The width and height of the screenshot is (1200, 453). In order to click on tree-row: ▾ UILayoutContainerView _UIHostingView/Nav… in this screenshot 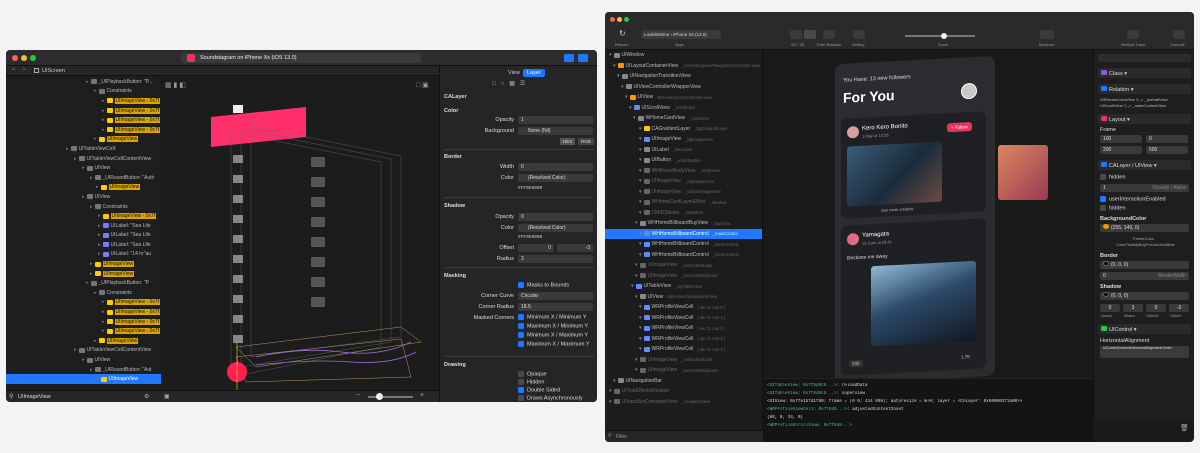, I will do `click(683, 66)`.